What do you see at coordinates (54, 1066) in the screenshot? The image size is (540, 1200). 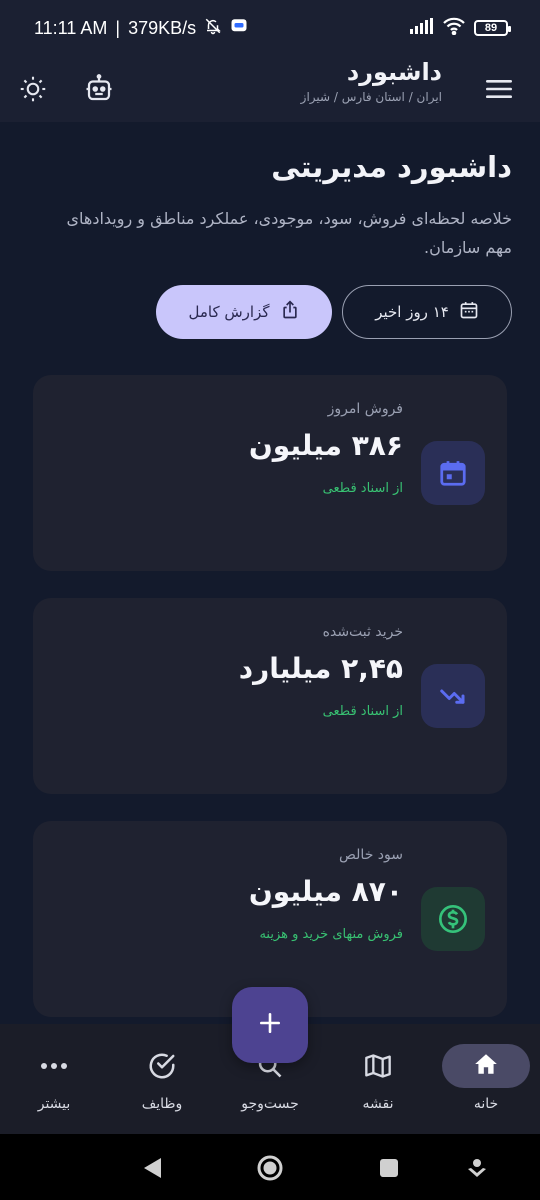 I see `more-icon` at bounding box center [54, 1066].